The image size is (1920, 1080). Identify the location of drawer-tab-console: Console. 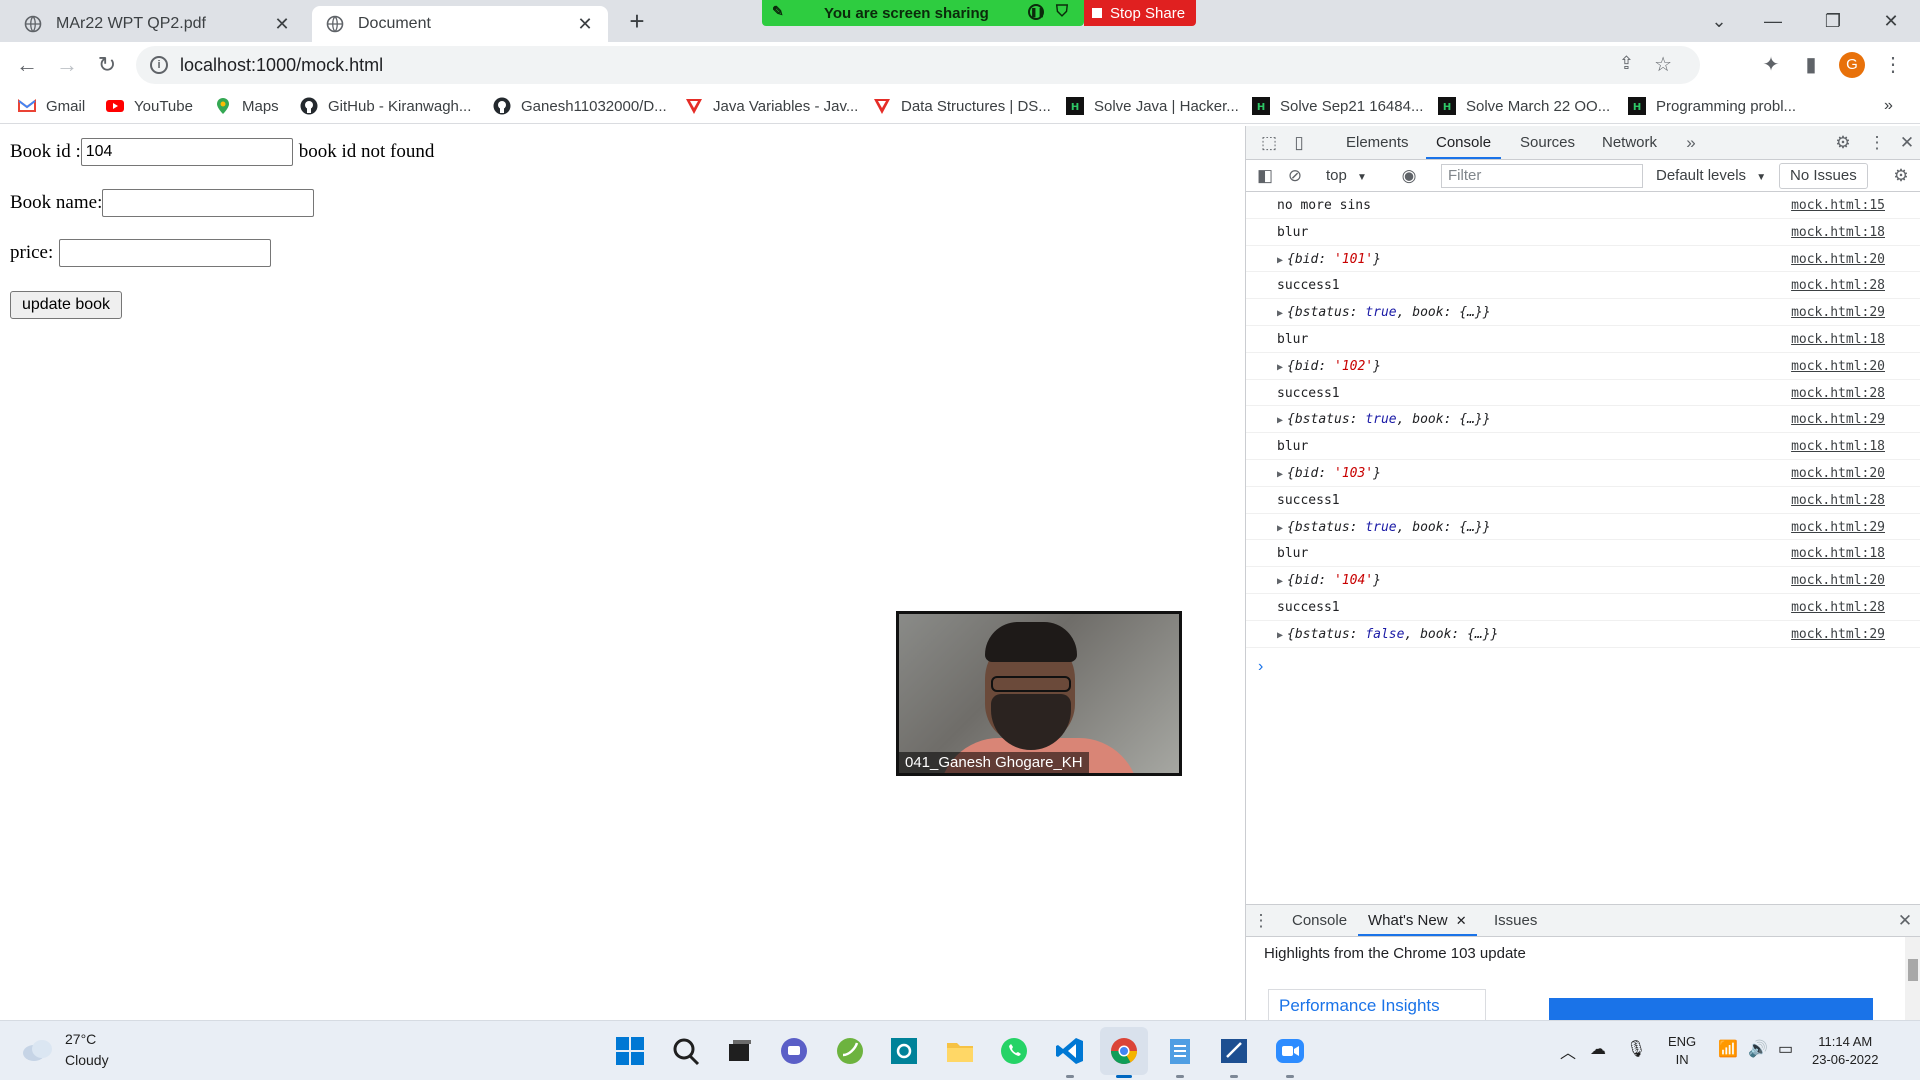
(1319, 920).